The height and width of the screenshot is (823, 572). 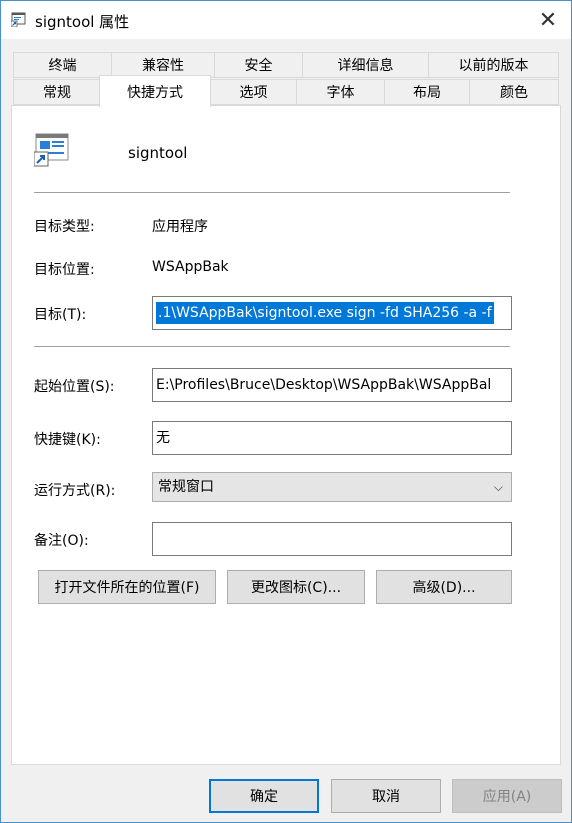 What do you see at coordinates (332, 438) in the screenshot?
I see `hotkey-input: 无` at bounding box center [332, 438].